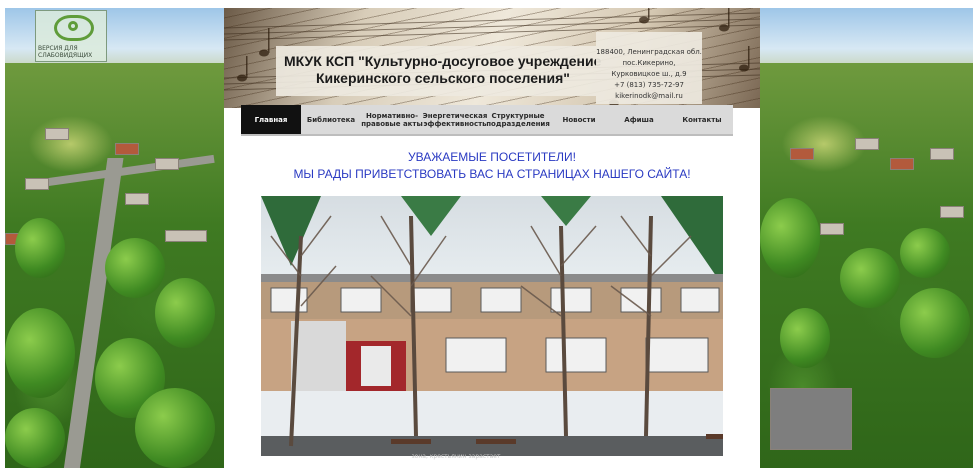 Image resolution: width=973 pixels, height=468 pixels. Describe the element at coordinates (702, 119) in the screenshot. I see `nav-item-contacts: Контакты` at that location.